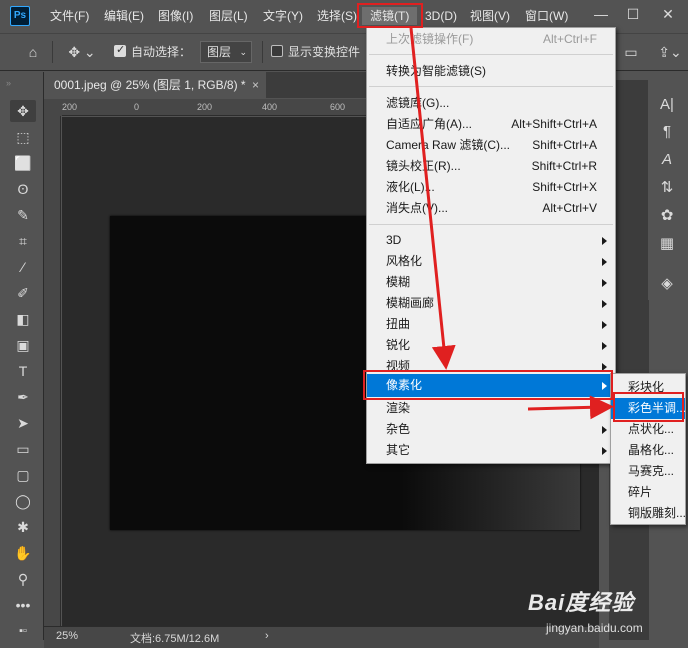 This screenshot has height=648, width=688. I want to click on menu-view: 视图(V), so click(490, 16).